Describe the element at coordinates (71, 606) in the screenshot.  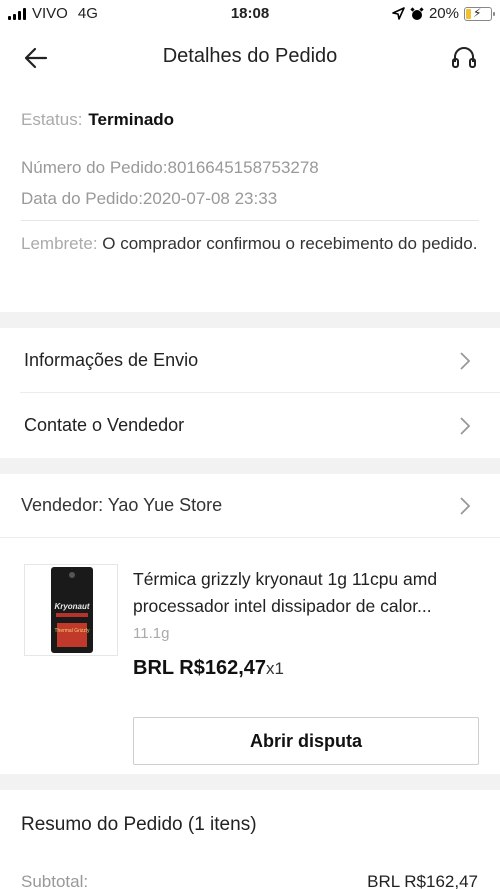
I see `product-image-brand-text: Kryonaut` at that location.